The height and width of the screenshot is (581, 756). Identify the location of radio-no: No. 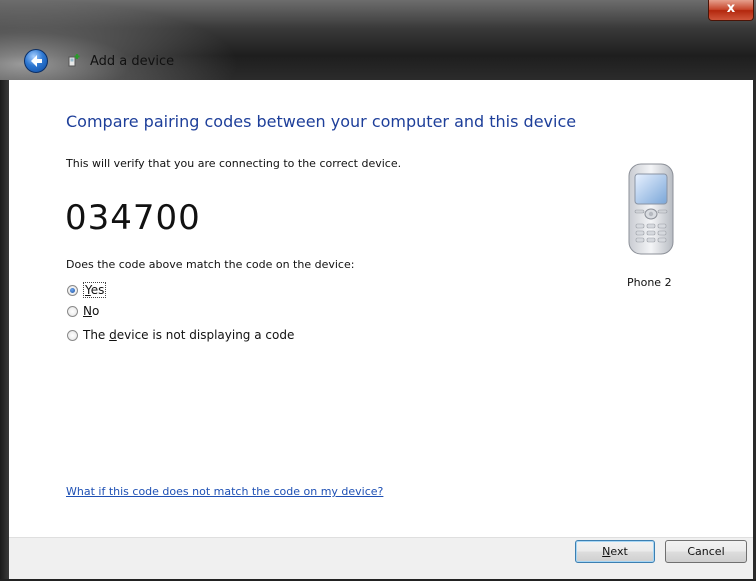
(83, 311).